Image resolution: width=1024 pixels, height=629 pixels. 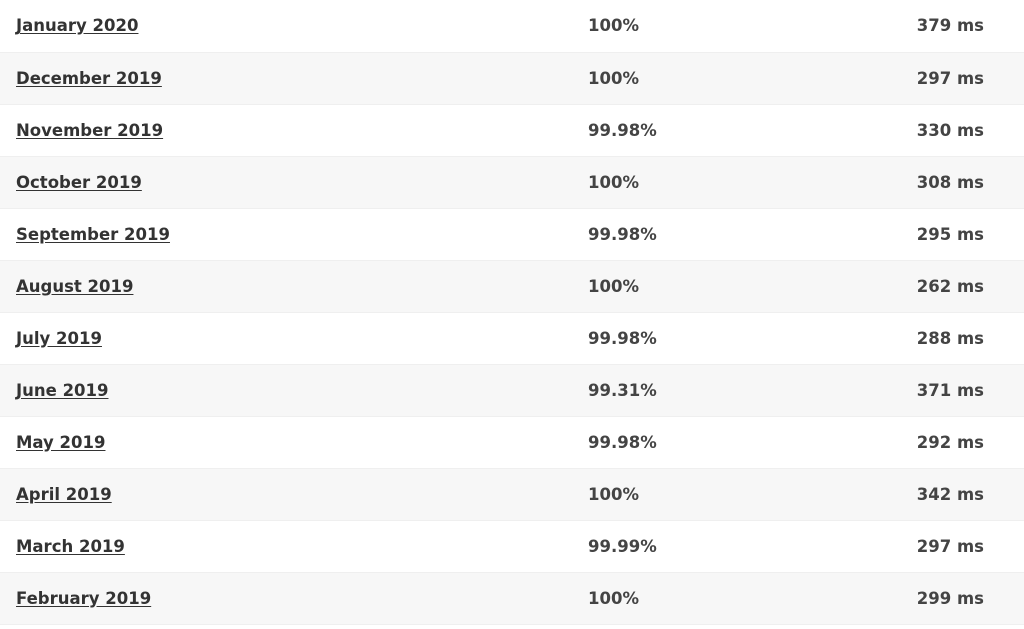 What do you see at coordinates (294, 494) in the screenshot?
I see `month-cell: April 2019` at bounding box center [294, 494].